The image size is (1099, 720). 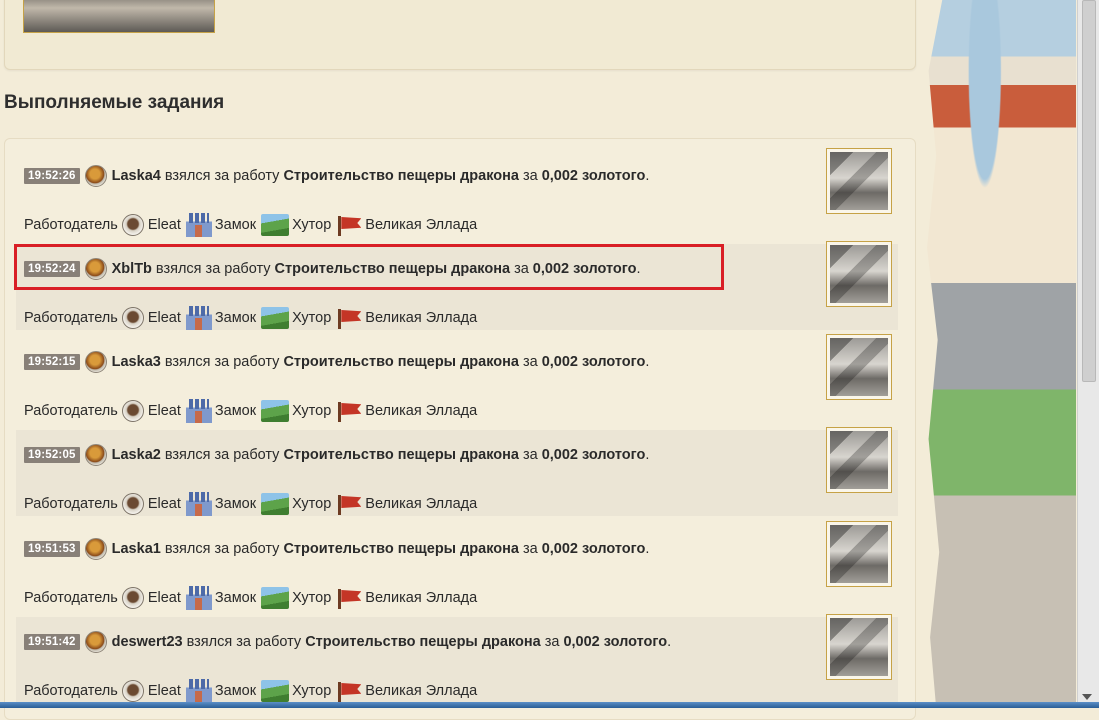 What do you see at coordinates (136, 549) in the screenshot?
I see `player-link: Laska1` at bounding box center [136, 549].